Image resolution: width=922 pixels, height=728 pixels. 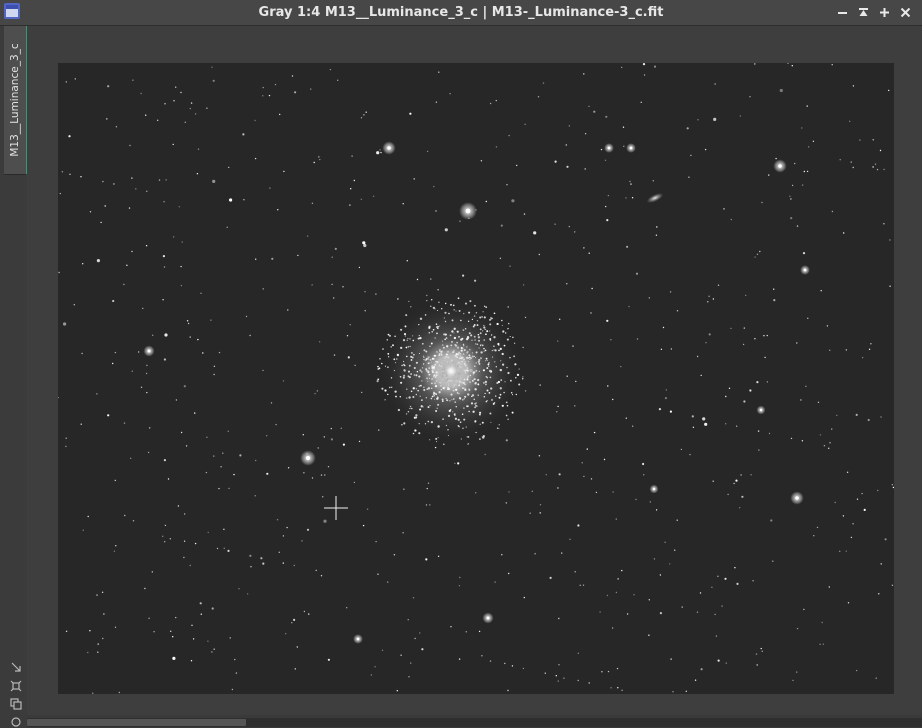 I want to click on horizontal-scrollbar, so click(x=474, y=722).